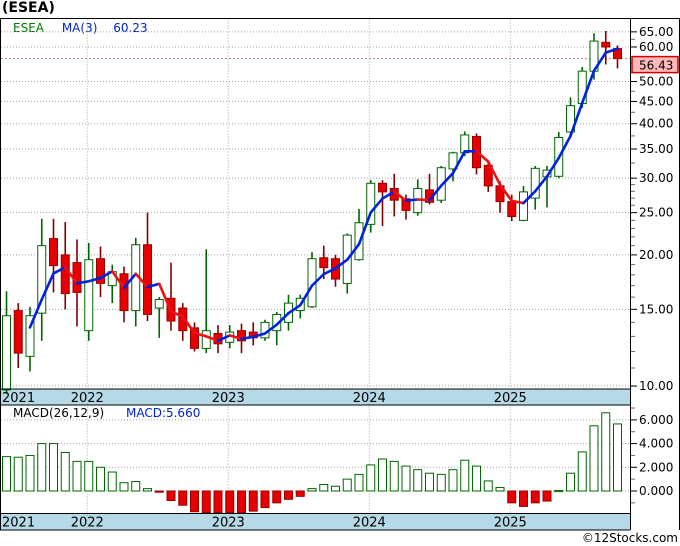 This screenshot has height=546, width=680. What do you see at coordinates (656, 309) in the screenshot?
I see `price-tick-label: 15.00` at bounding box center [656, 309].